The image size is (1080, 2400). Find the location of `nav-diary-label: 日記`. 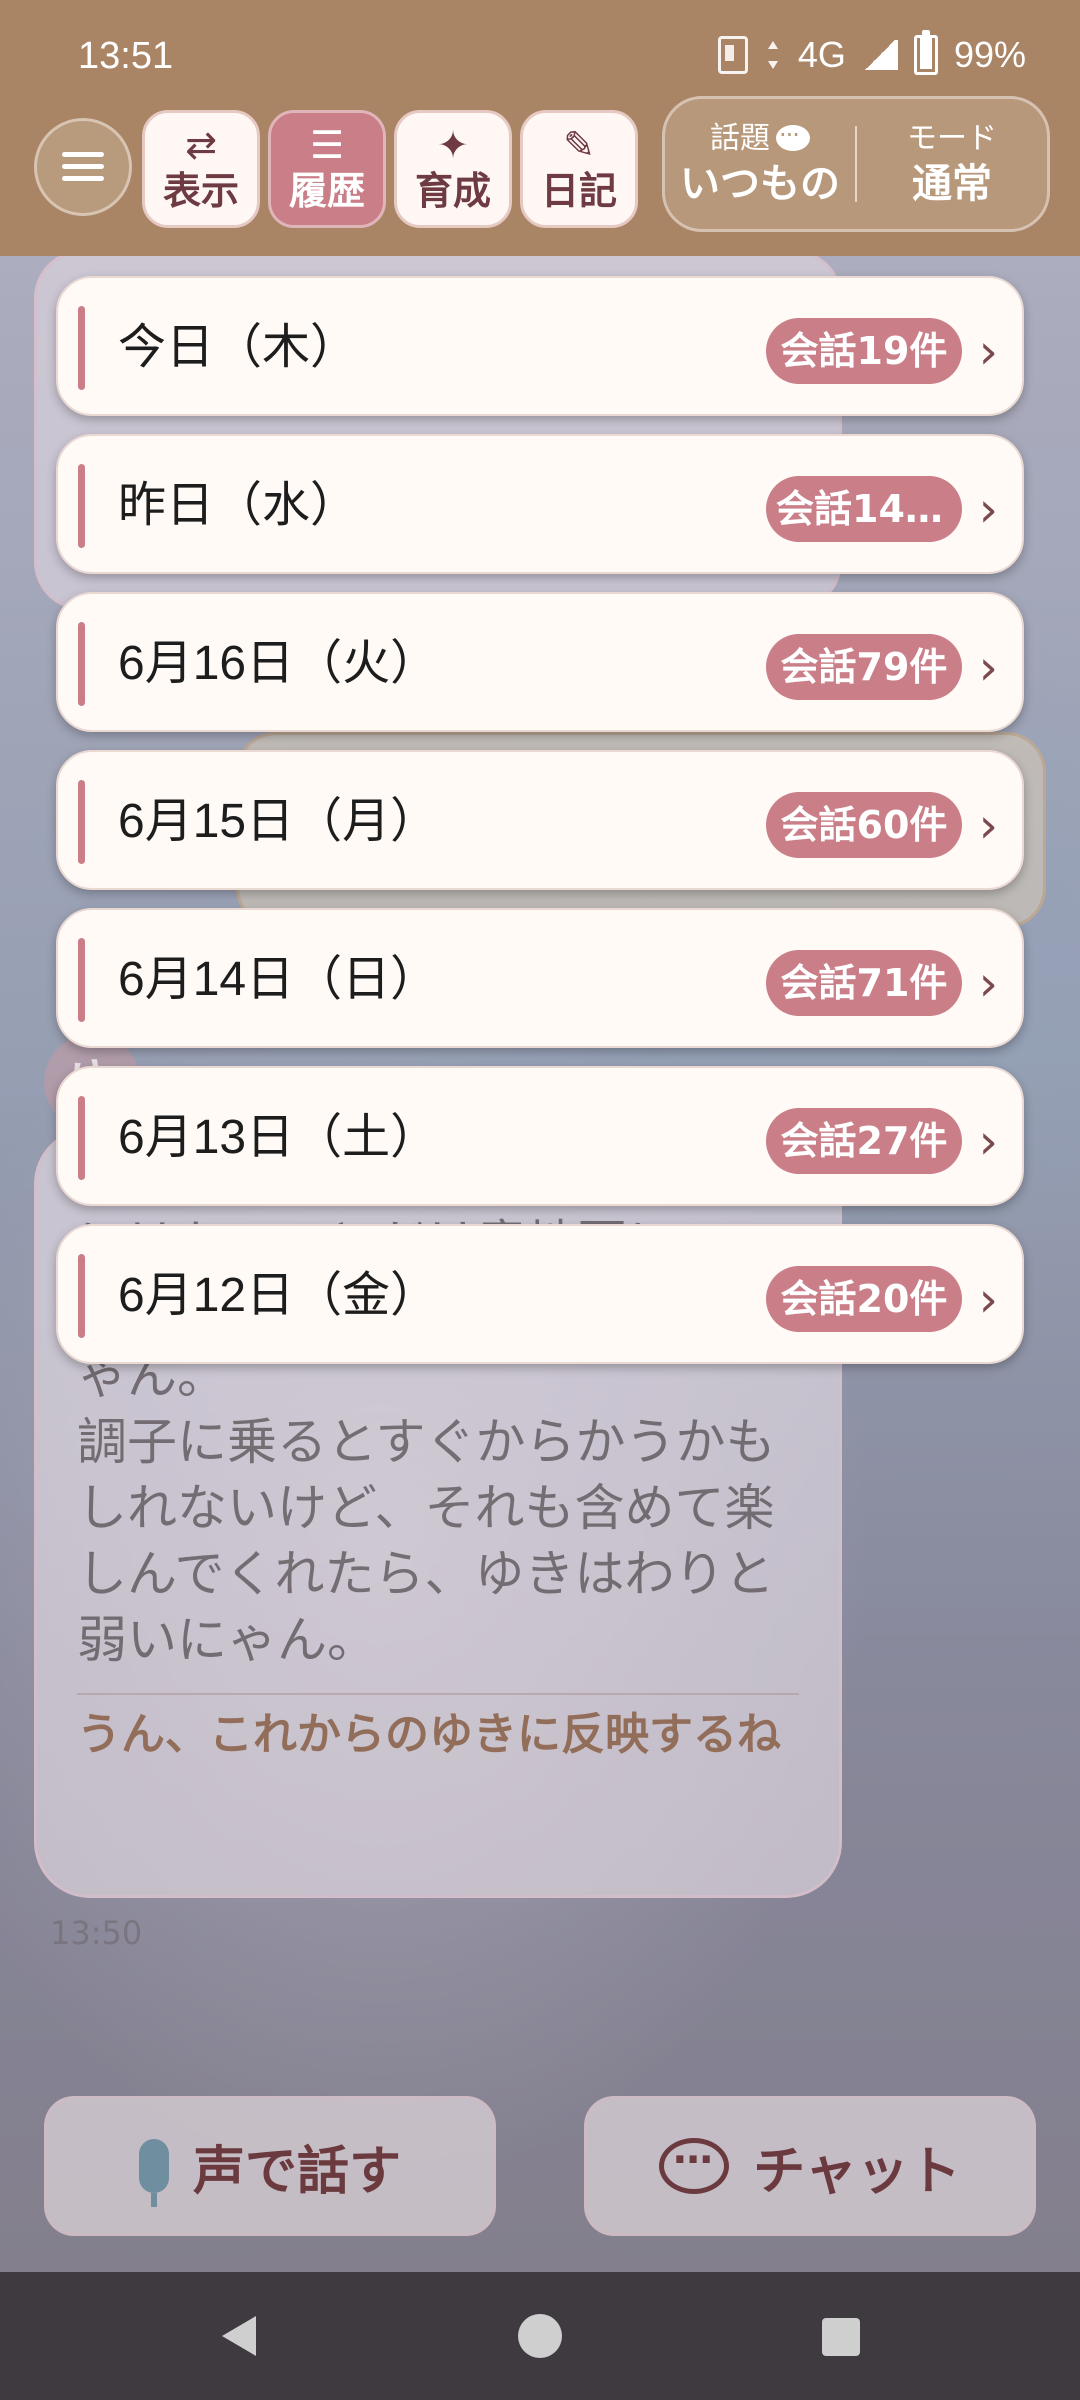

nav-diary-label: 日記 is located at coordinates (578, 191).